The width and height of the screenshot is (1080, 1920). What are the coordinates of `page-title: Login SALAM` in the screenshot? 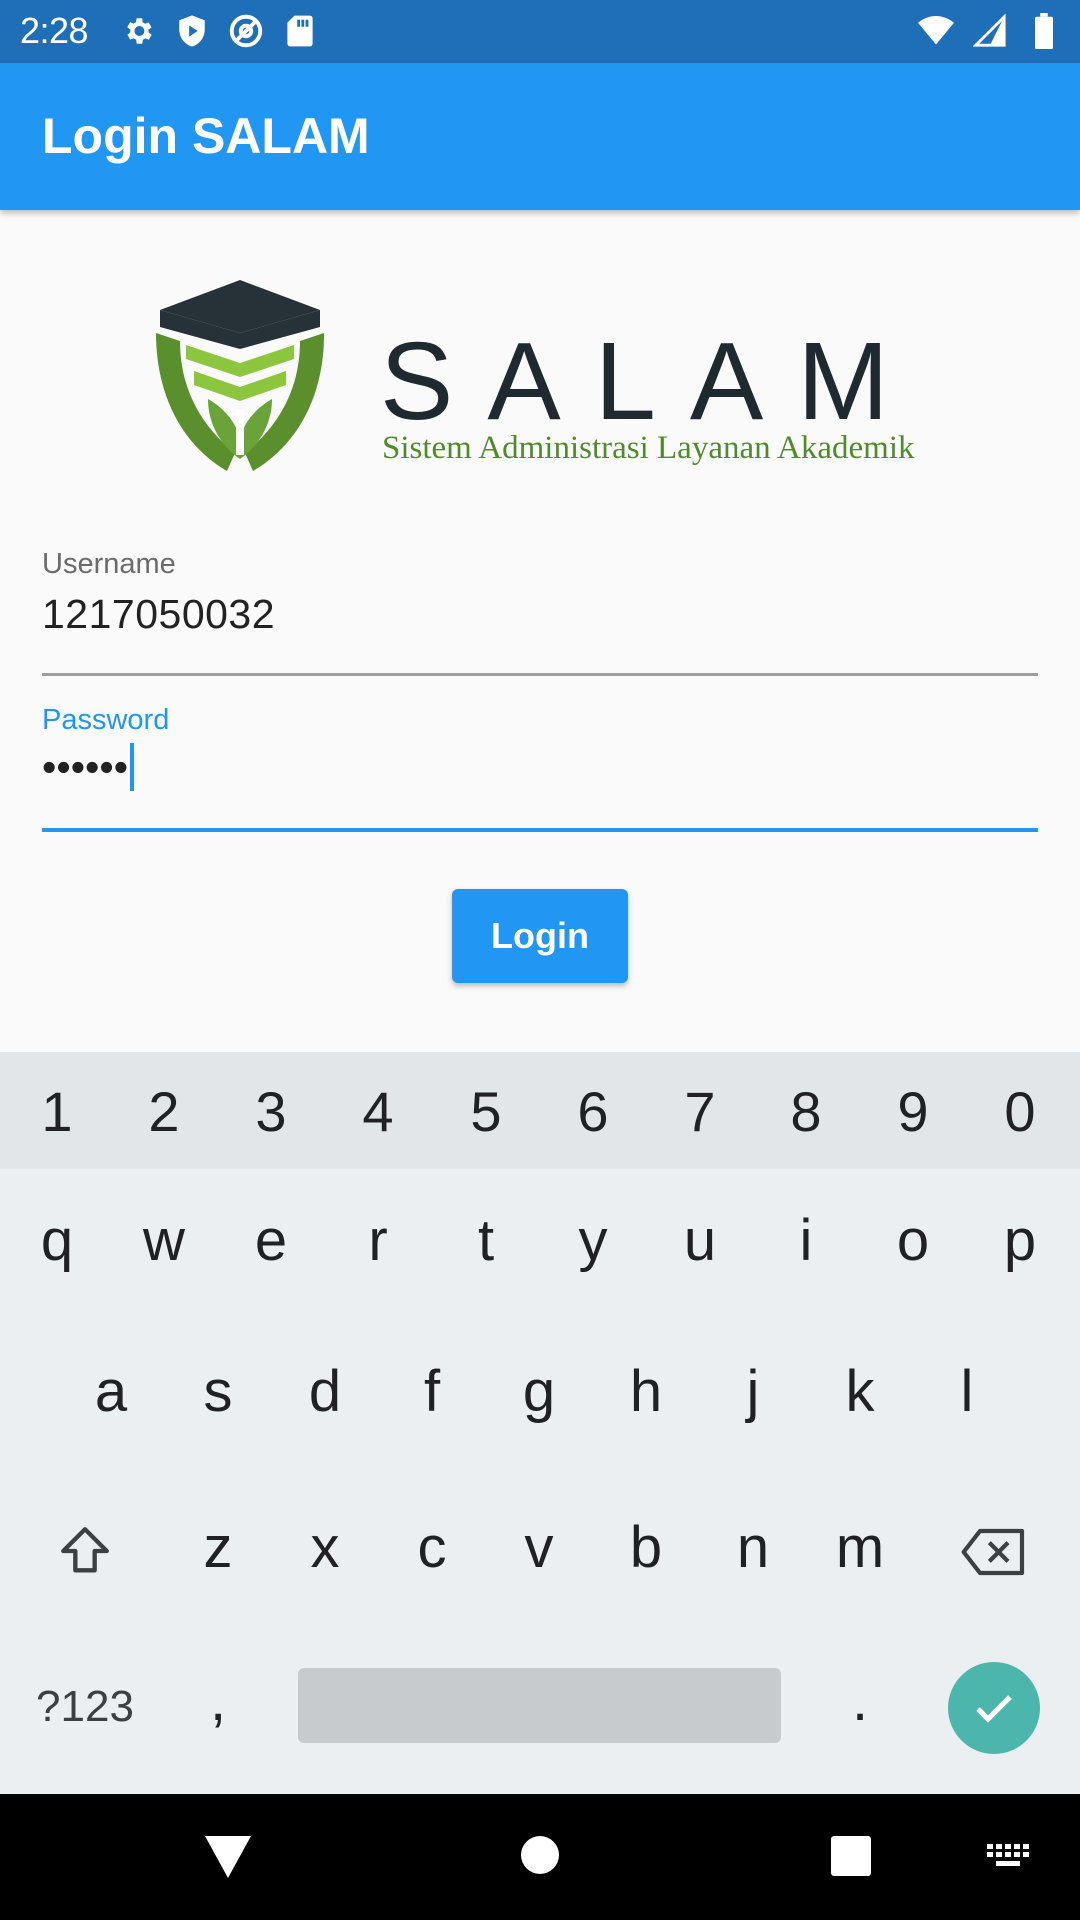 It's located at (206, 136).